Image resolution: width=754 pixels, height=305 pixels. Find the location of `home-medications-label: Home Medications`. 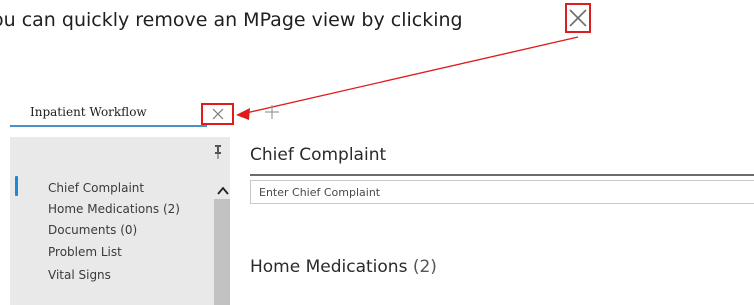

home-medications-label: Home Medications is located at coordinates (329, 267).